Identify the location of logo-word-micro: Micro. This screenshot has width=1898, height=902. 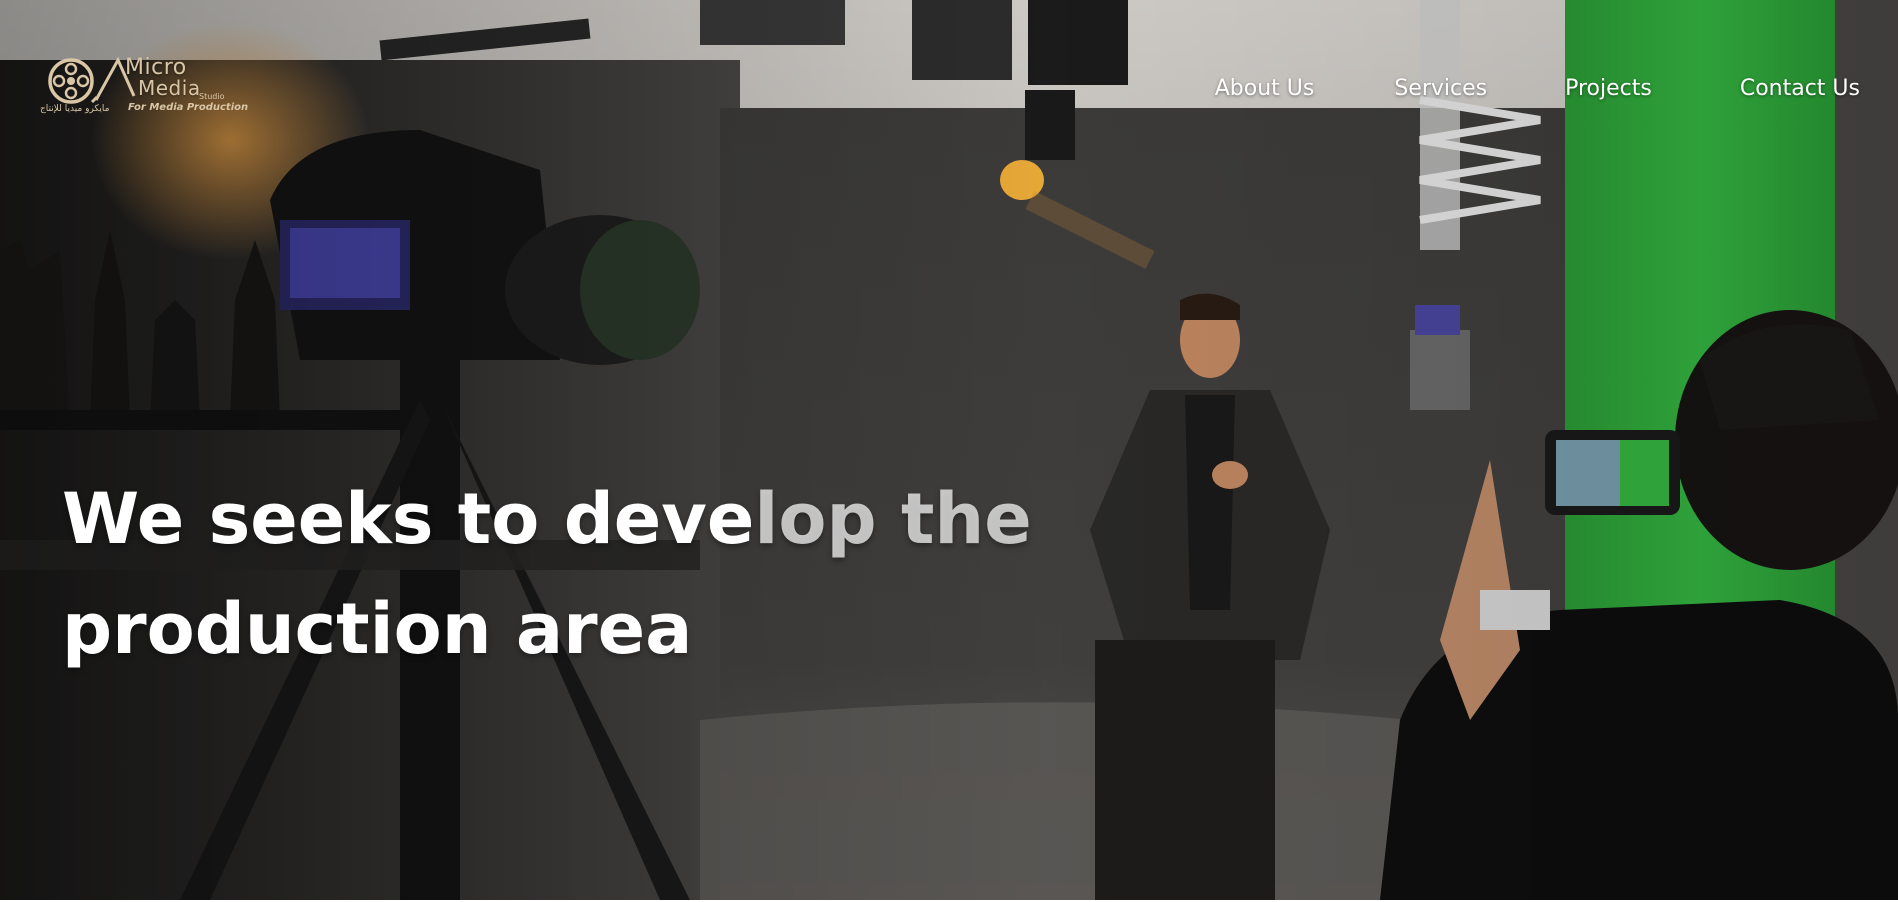
(156, 67).